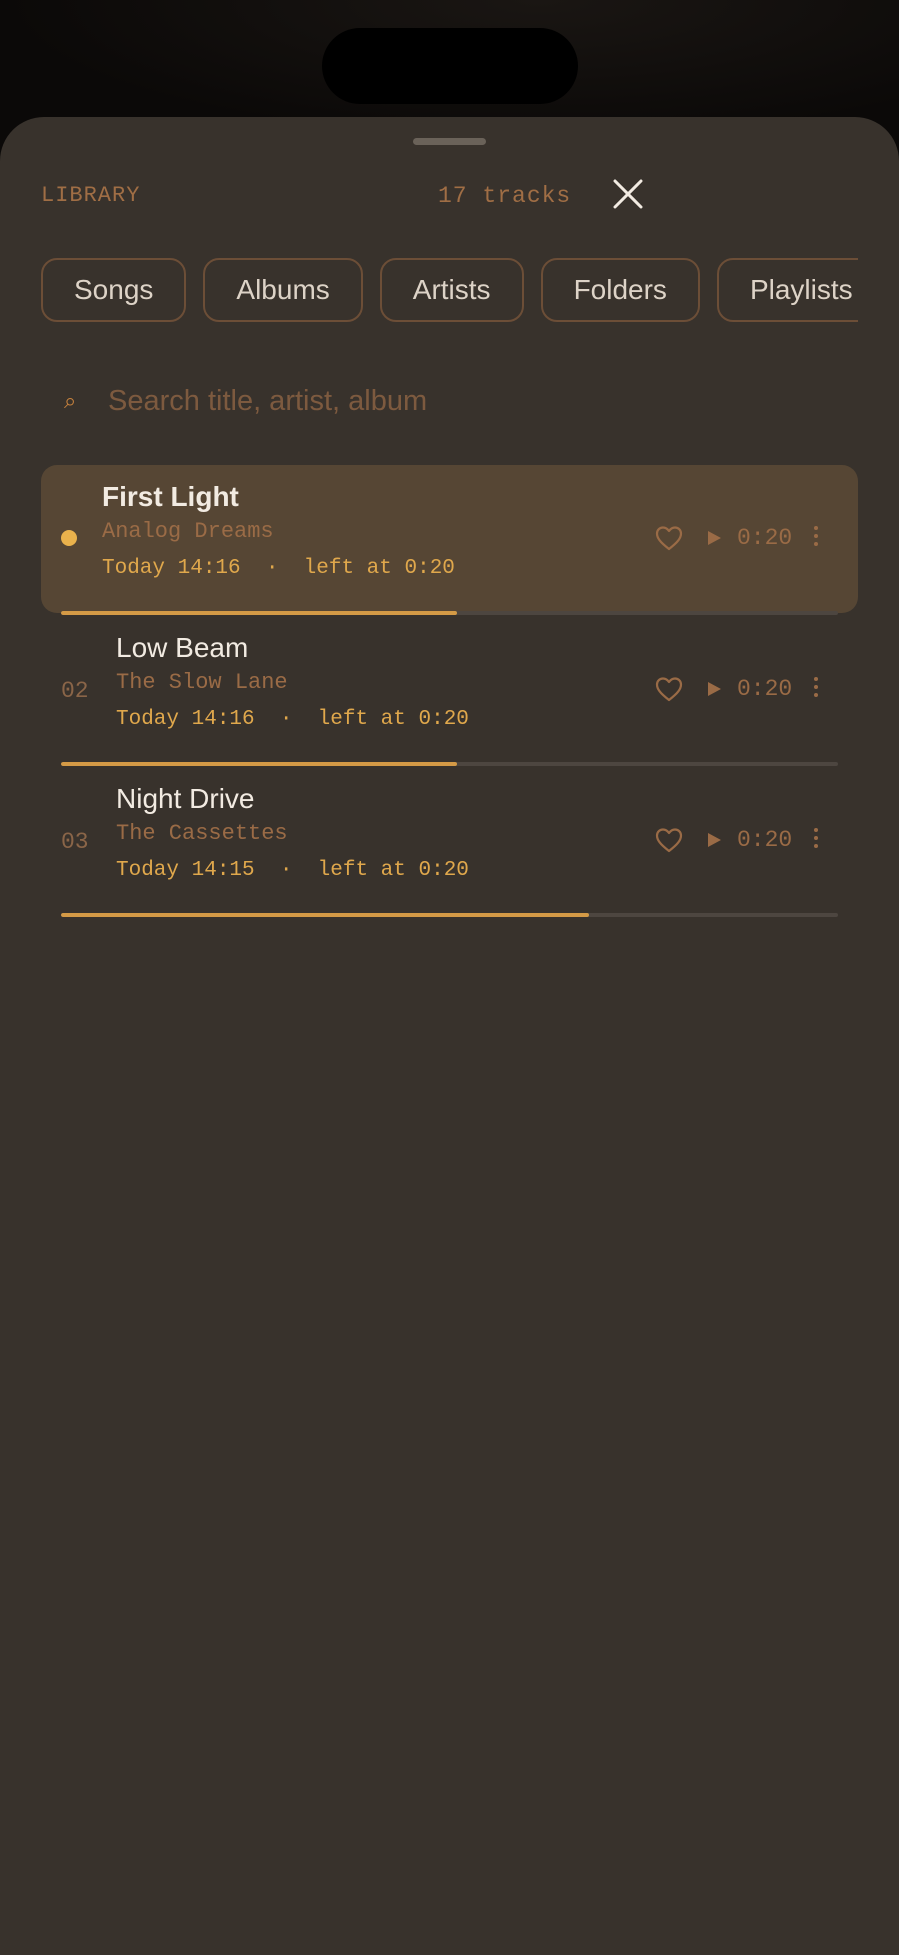  I want to click on dynamic-island, so click(450, 66).